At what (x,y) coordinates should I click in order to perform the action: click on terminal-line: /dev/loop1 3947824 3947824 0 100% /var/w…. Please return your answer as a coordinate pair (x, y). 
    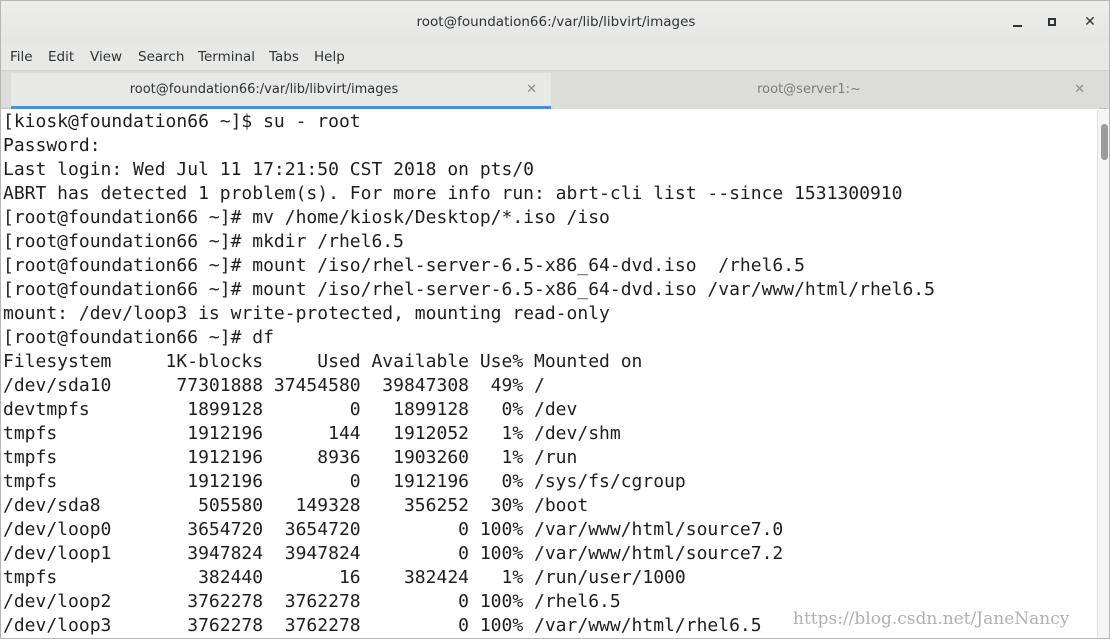
    Looking at the image, I should click on (393, 553).